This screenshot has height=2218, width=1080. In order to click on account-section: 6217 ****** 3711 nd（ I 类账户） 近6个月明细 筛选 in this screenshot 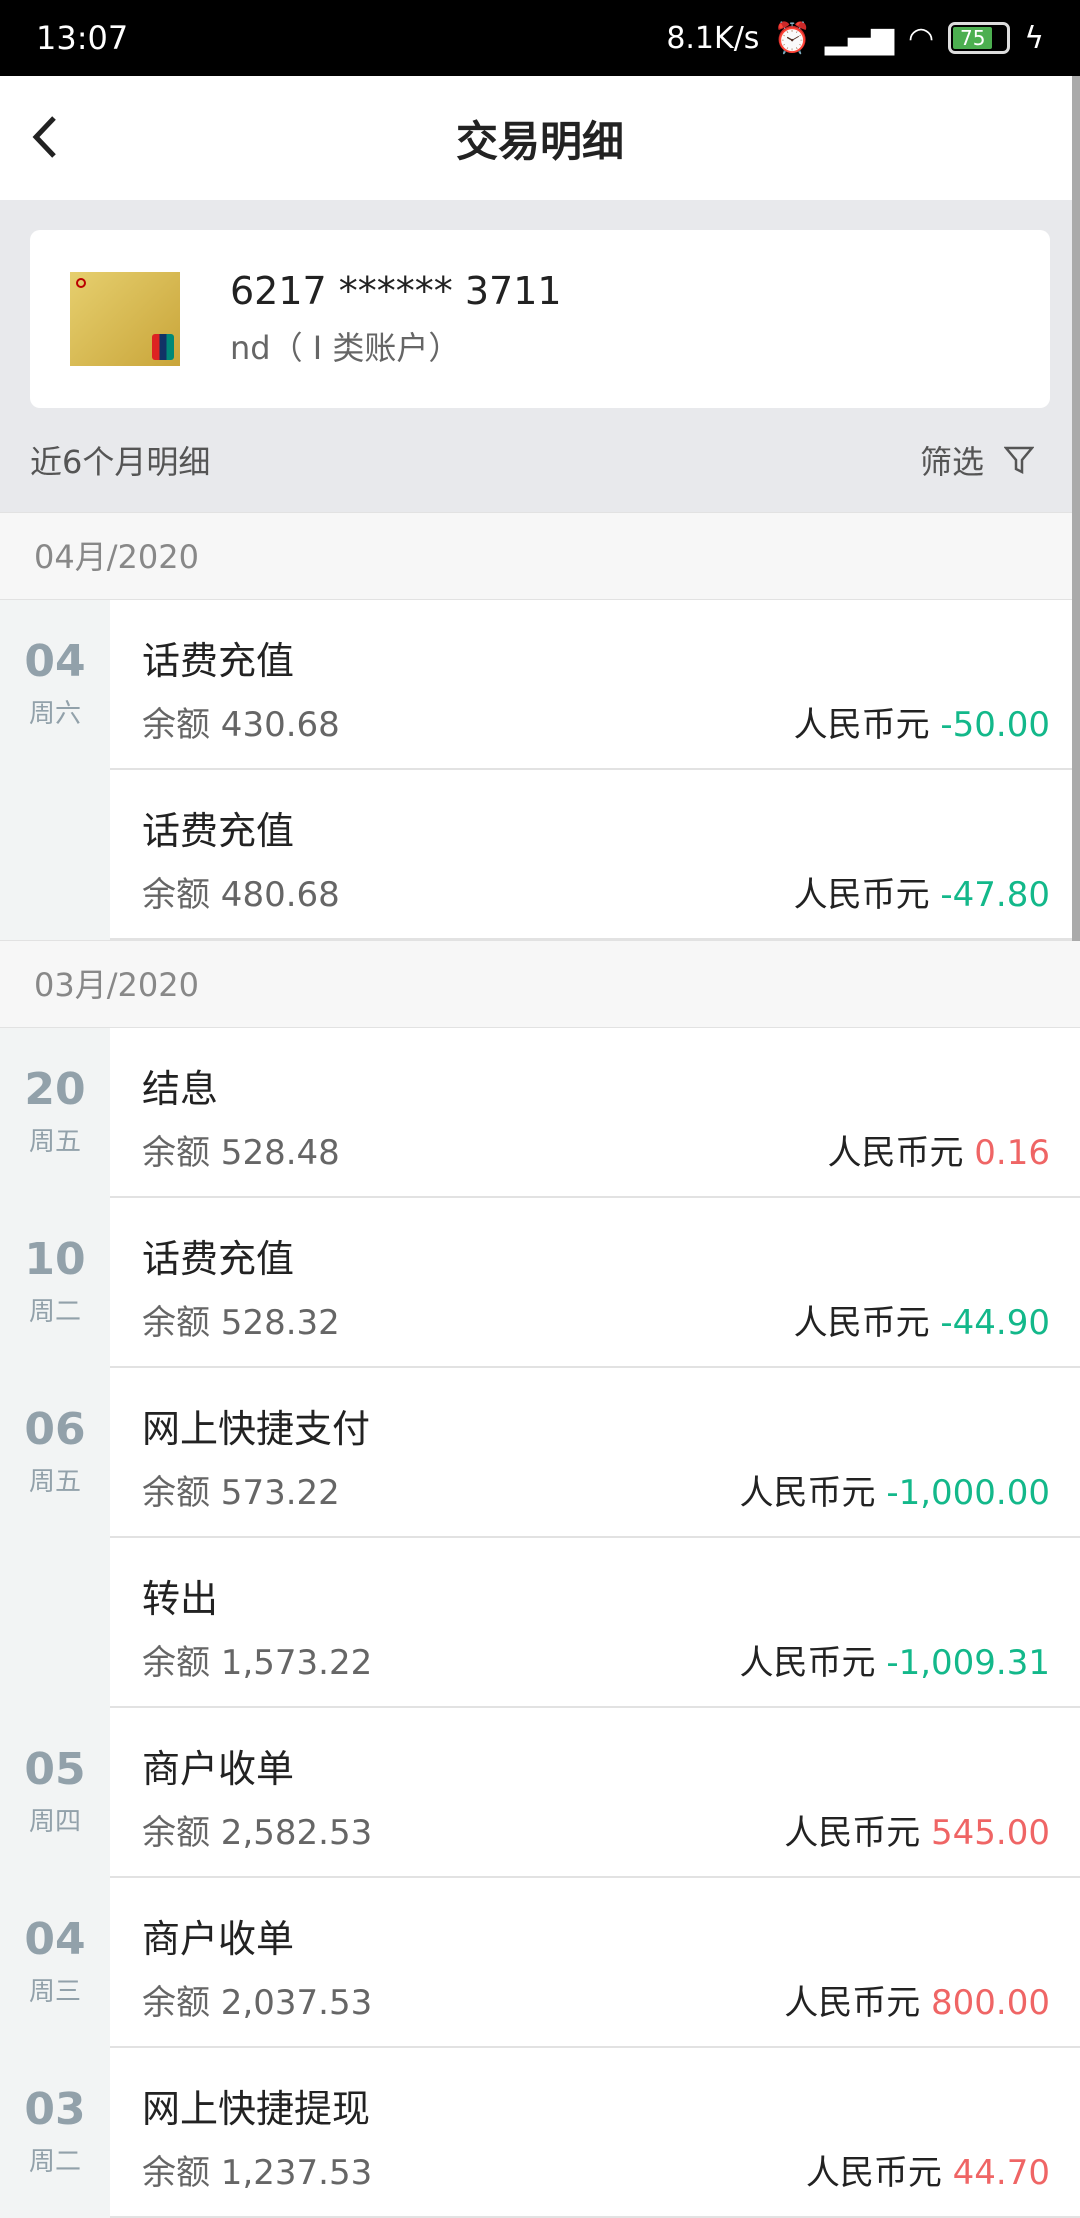, I will do `click(540, 356)`.